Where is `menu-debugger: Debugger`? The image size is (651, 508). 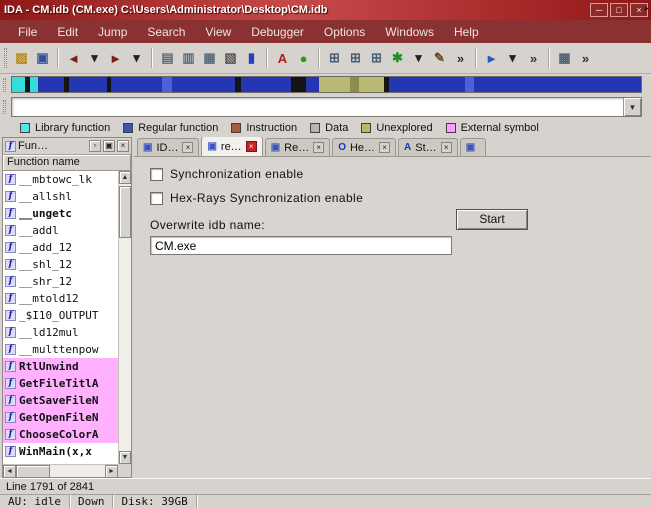 menu-debugger: Debugger is located at coordinates (277, 32).